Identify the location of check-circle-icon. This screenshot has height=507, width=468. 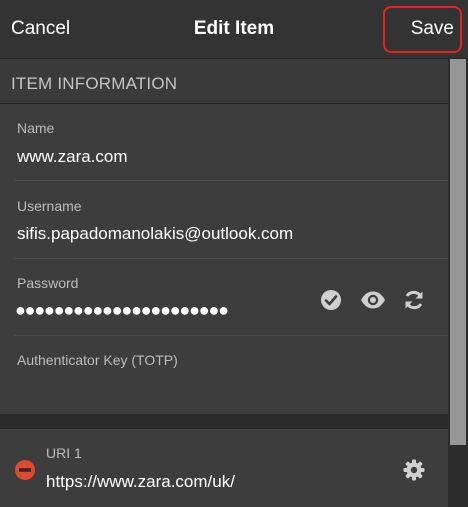
(331, 300).